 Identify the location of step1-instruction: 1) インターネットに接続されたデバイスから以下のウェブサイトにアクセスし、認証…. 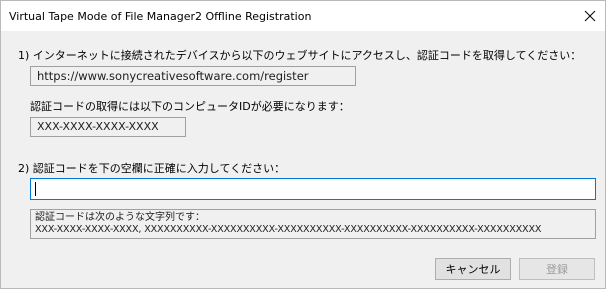
(300, 55).